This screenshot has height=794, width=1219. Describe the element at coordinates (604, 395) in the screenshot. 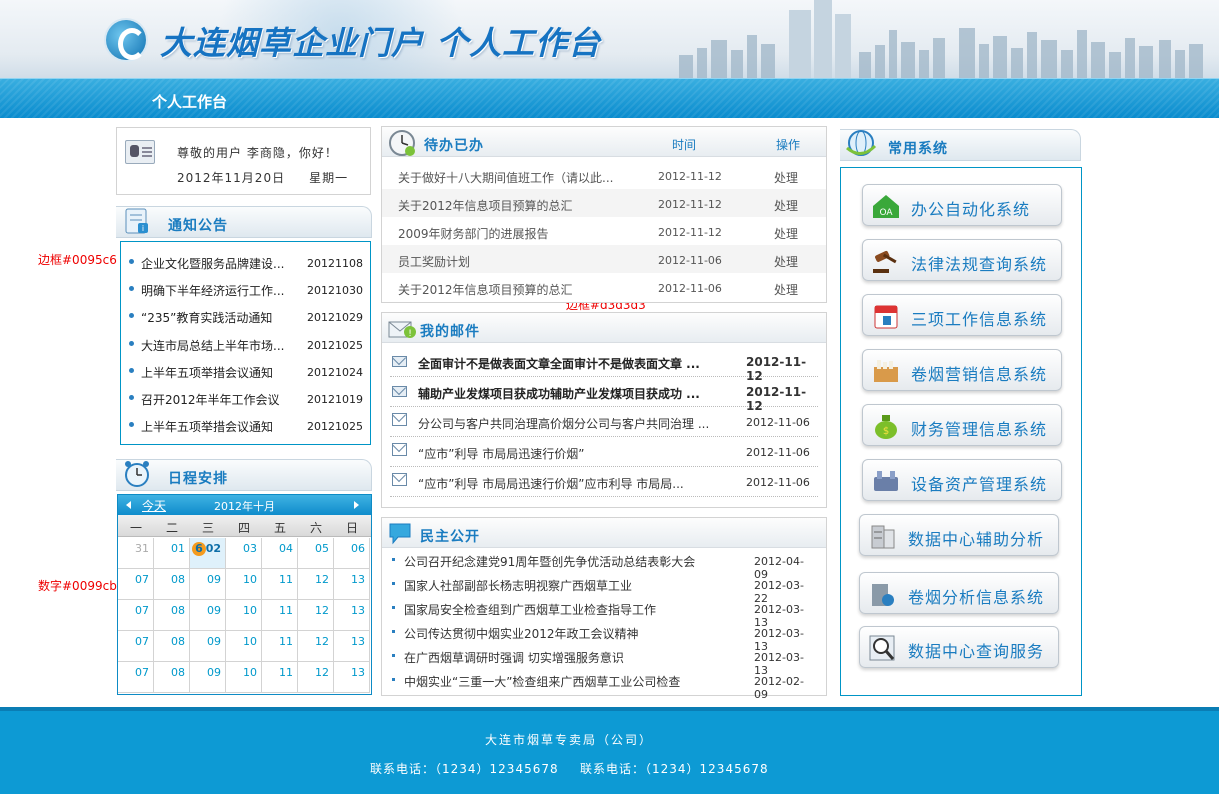

I see `mail-item: 辅助产业发煤项目获成功辅助产业发煤项目获成功 ... 2012-11-12` at that location.